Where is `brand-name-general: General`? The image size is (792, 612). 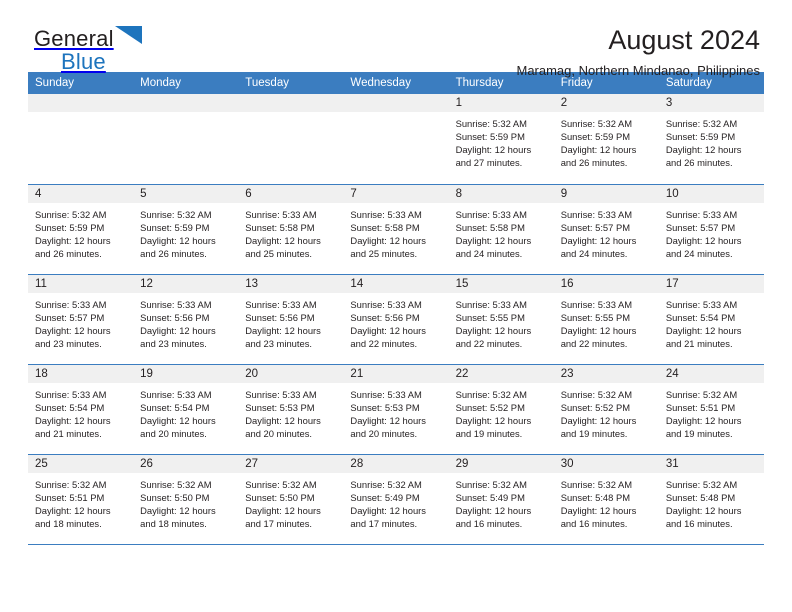 brand-name-general: General is located at coordinates (74, 38).